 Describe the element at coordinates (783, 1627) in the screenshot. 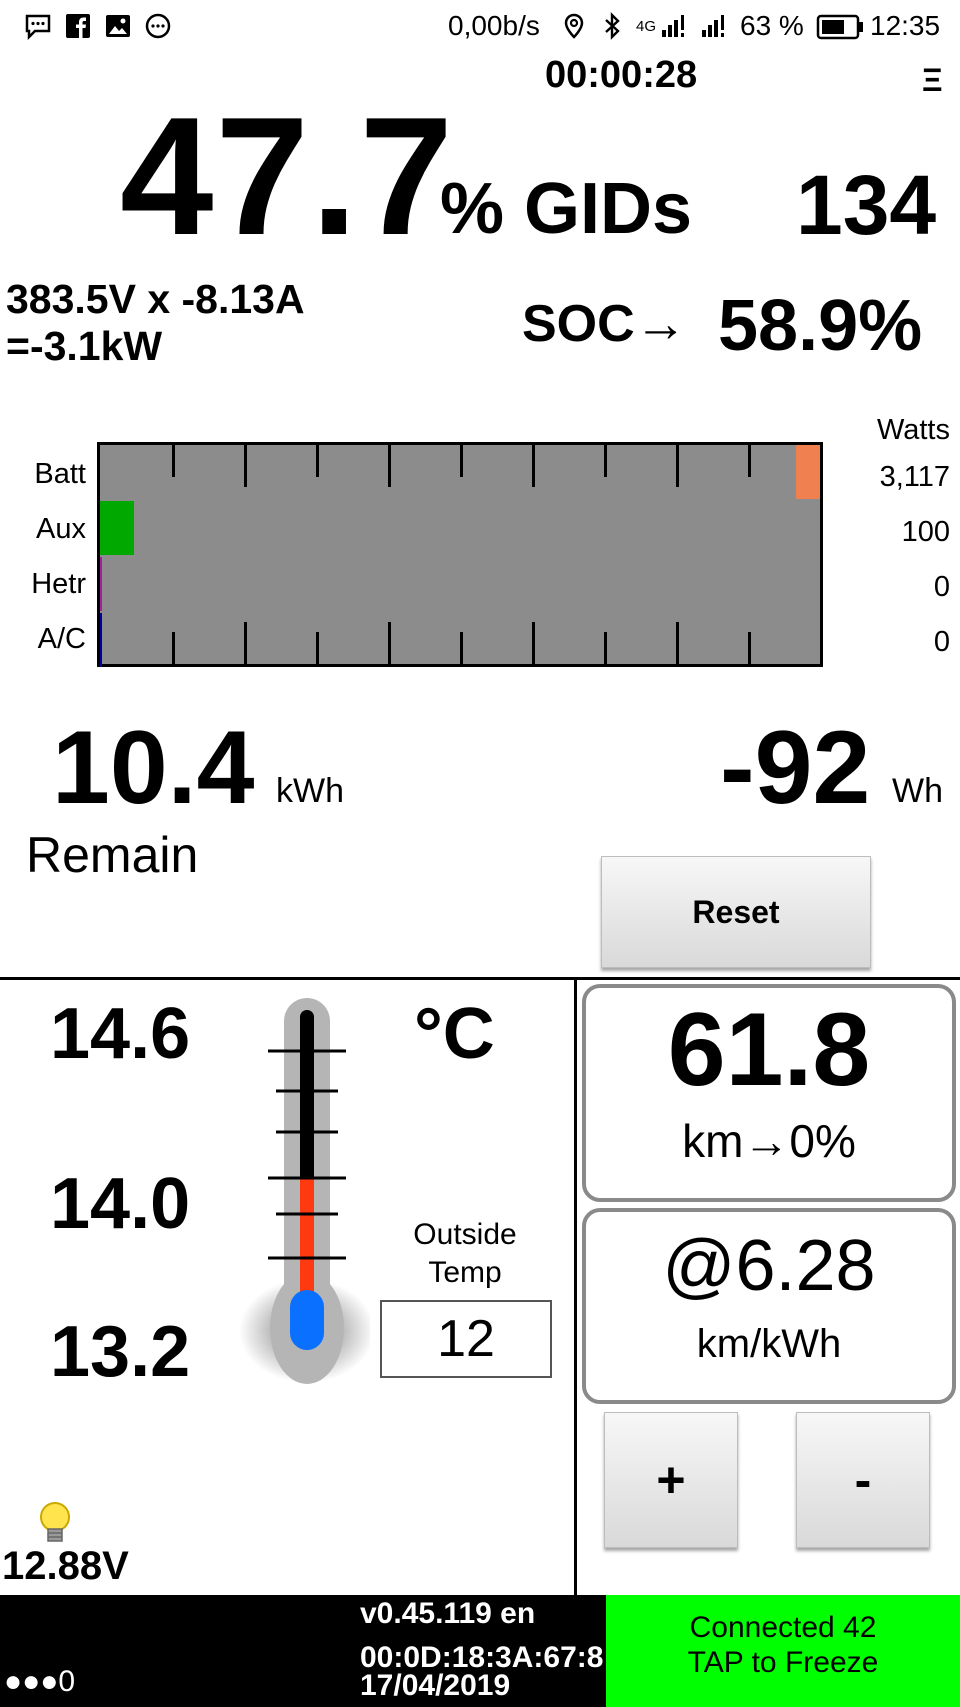

I see `connected-status: Connected 42` at that location.